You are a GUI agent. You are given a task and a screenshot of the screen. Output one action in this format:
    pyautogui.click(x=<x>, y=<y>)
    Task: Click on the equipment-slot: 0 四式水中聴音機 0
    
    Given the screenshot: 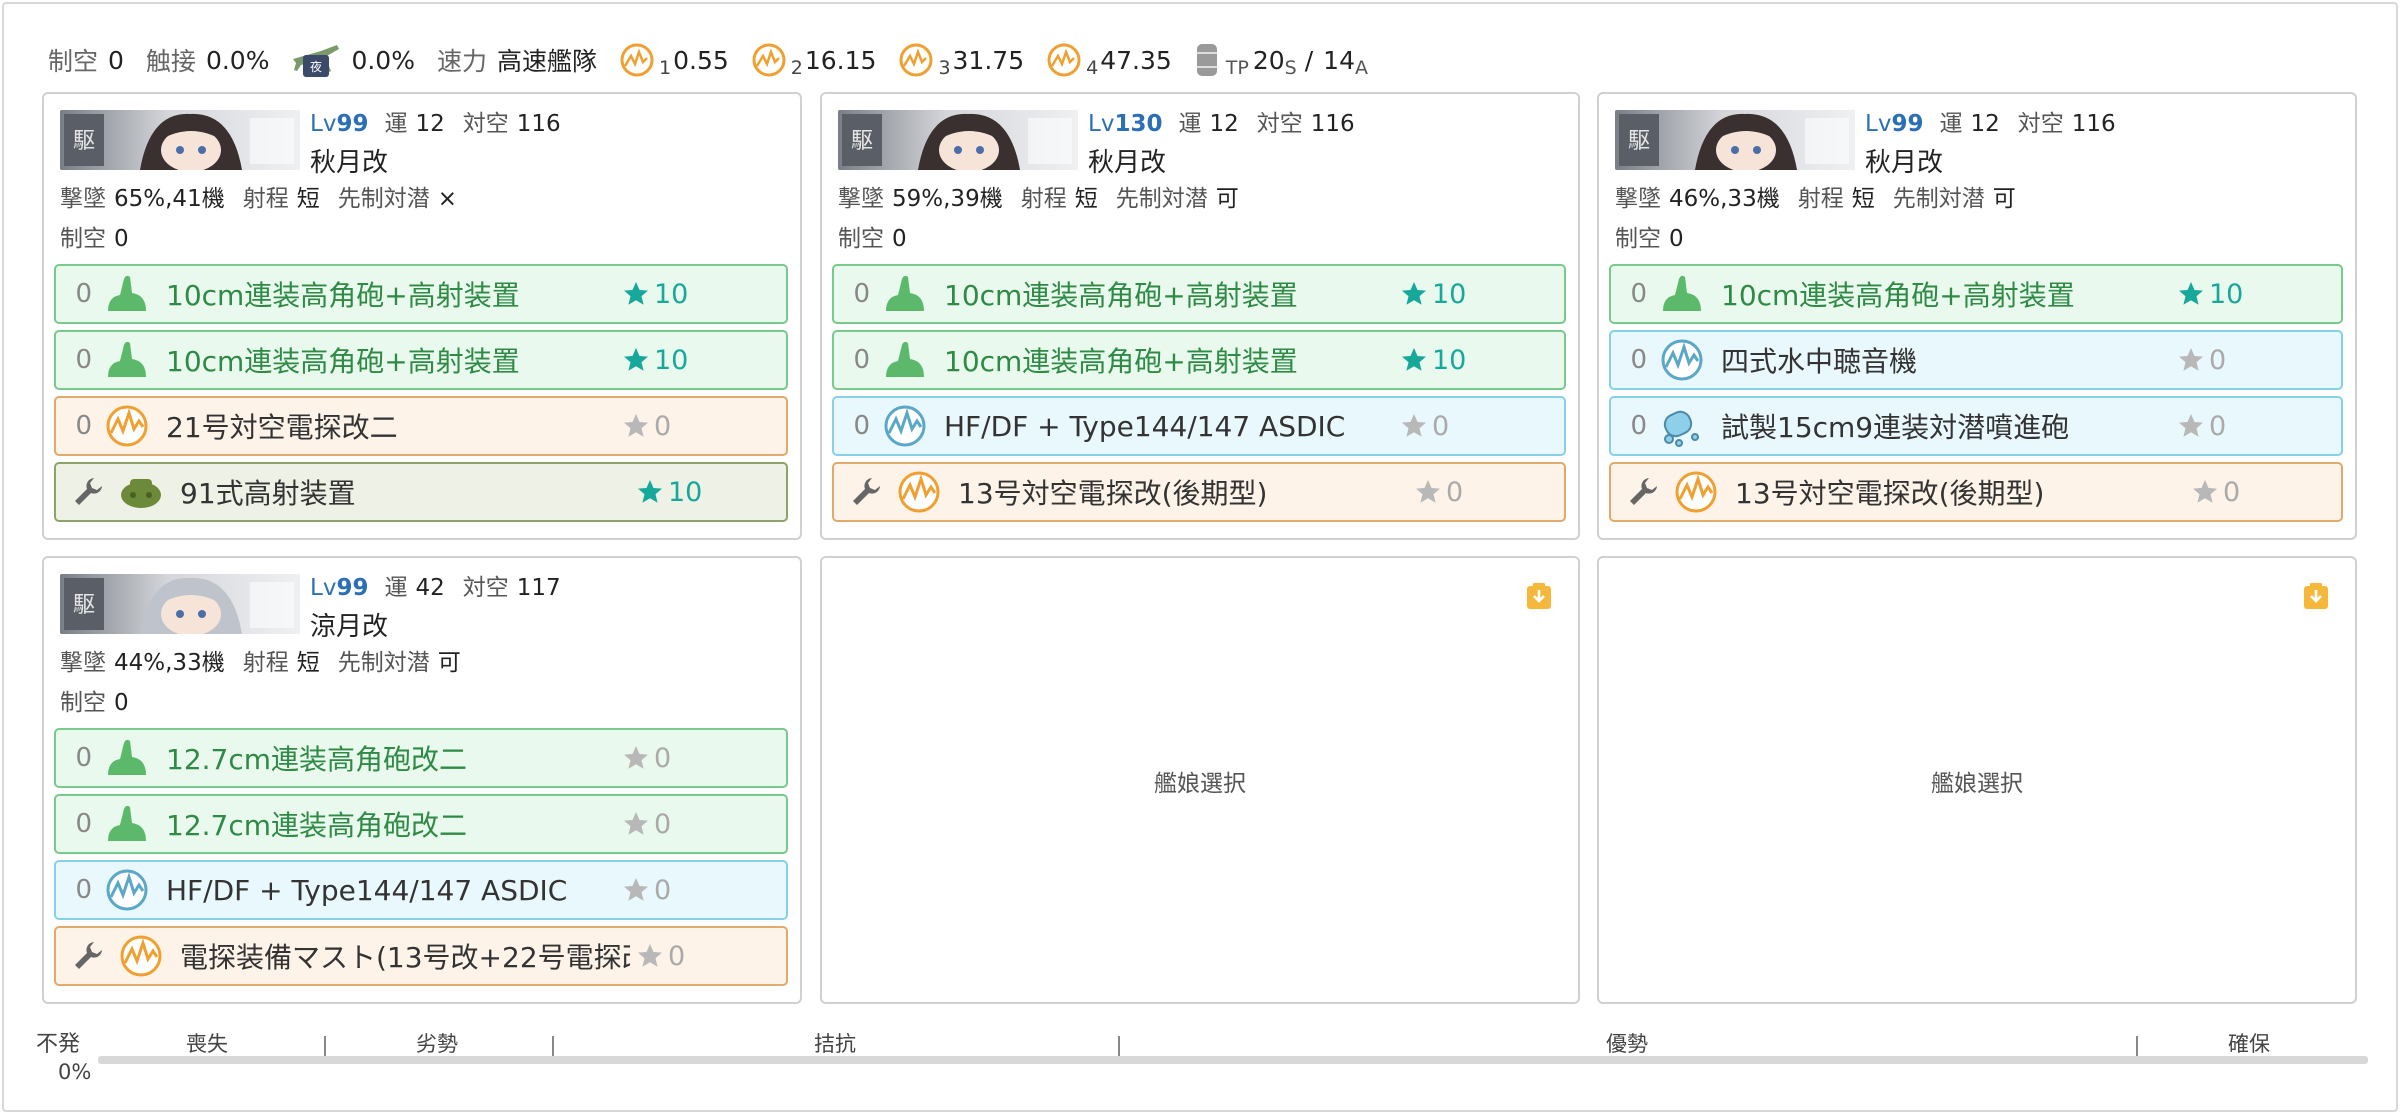 What is the action you would take?
    pyautogui.click(x=1976, y=360)
    